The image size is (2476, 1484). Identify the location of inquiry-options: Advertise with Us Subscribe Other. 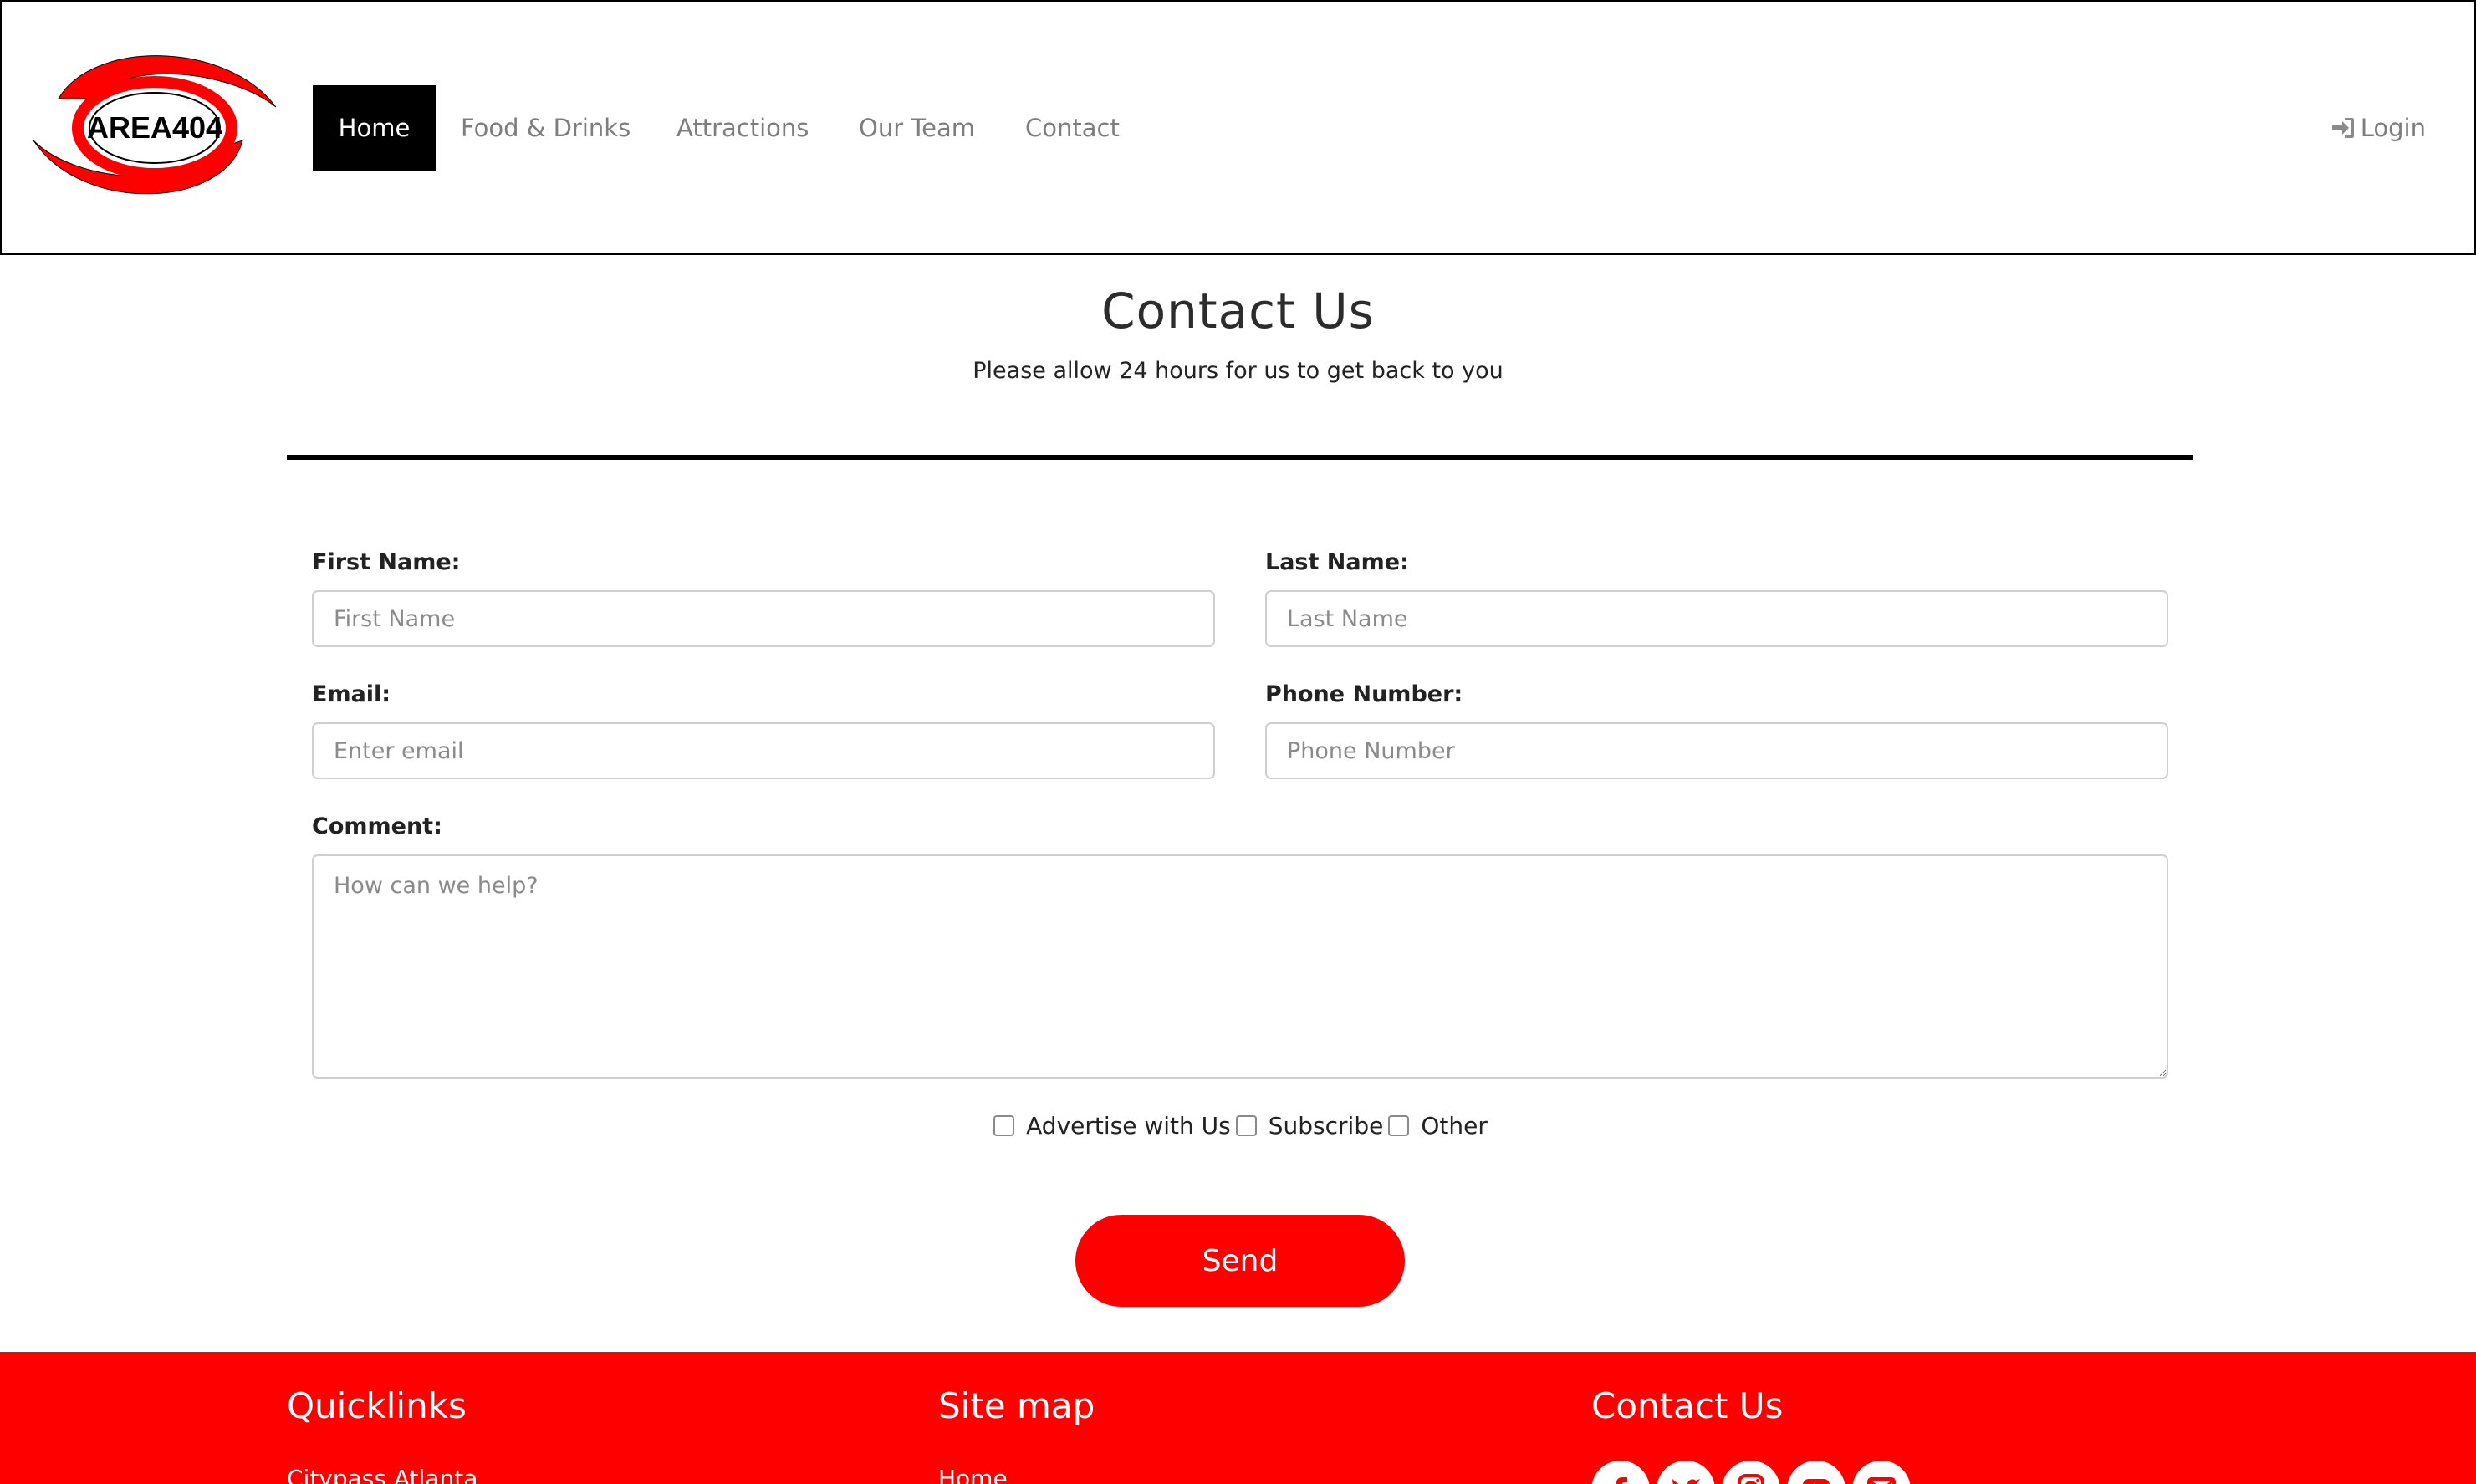
(1238, 1126).